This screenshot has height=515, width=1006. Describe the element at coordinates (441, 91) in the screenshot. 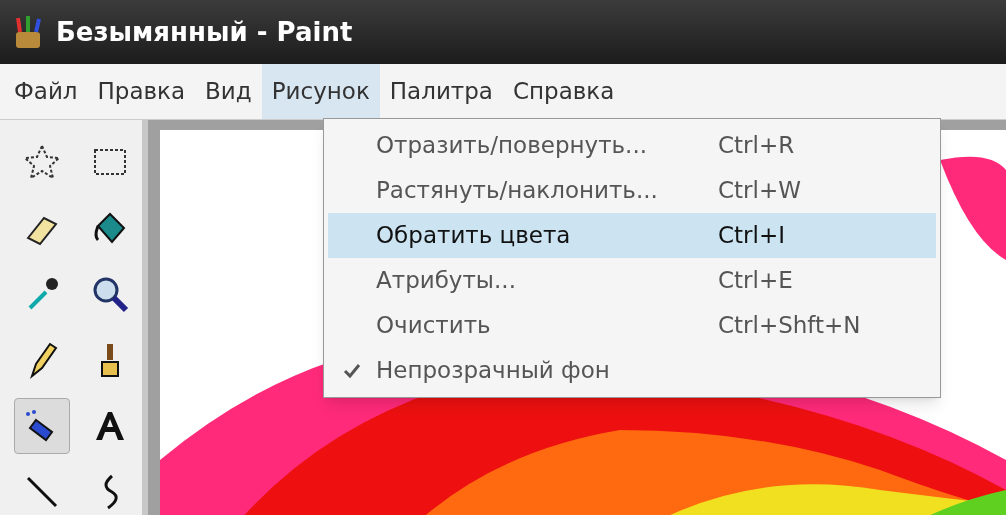

I see `menu-item: Палитра` at that location.